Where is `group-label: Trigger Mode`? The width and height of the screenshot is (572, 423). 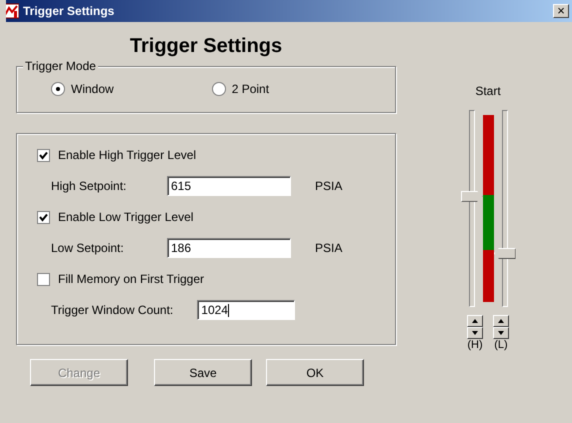 group-label: Trigger Mode is located at coordinates (60, 66).